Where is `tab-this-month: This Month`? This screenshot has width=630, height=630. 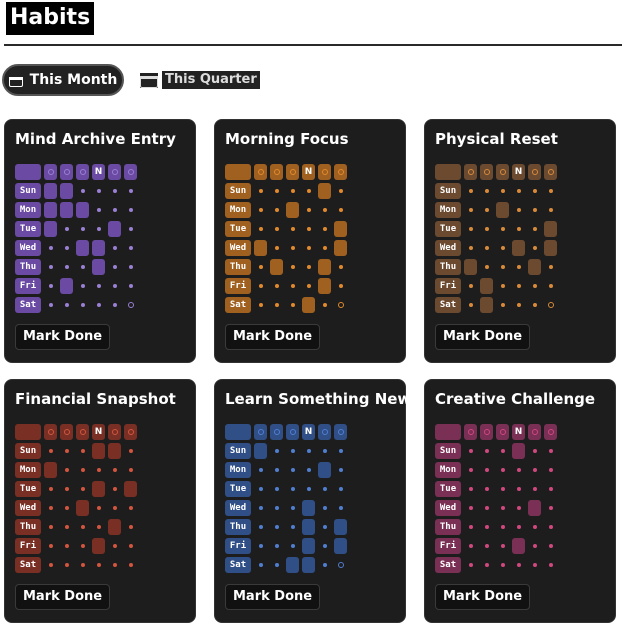
tab-this-month: This Month is located at coordinates (63, 80).